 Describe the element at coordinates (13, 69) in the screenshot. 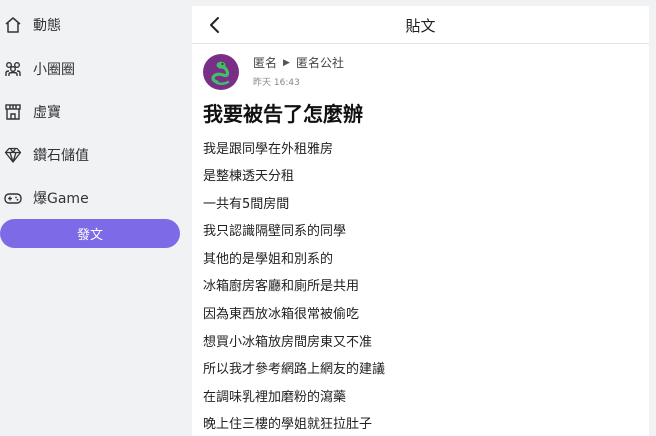

I see `group-icon` at that location.